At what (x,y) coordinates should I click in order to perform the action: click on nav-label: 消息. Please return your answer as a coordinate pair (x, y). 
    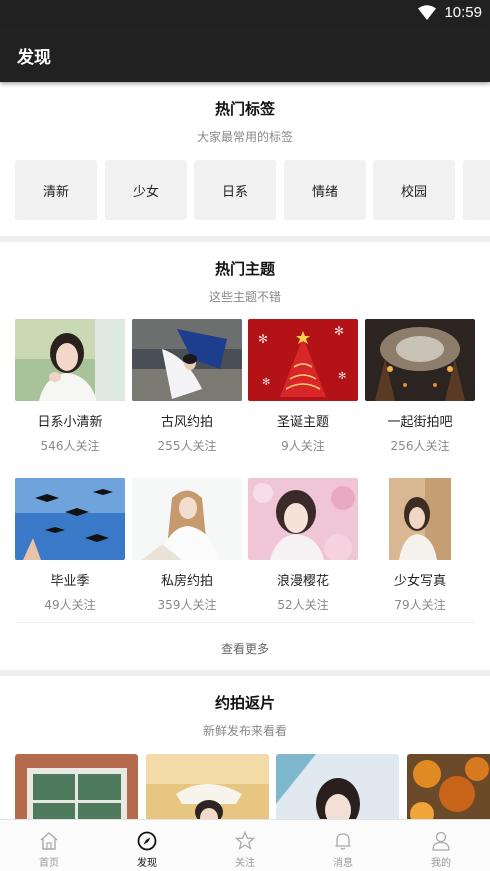
    Looking at the image, I should click on (343, 863).